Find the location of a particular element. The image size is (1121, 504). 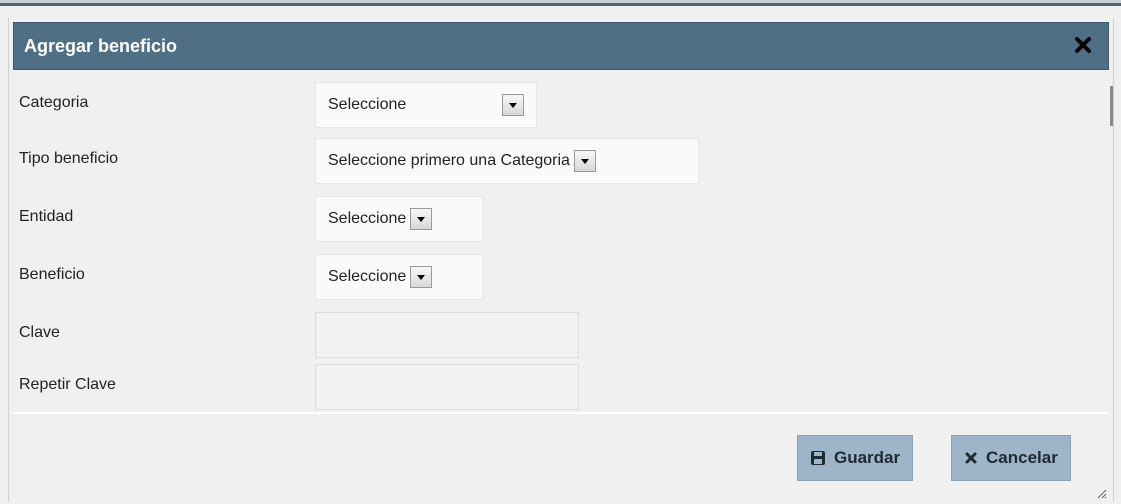

backdrop-top-edge is located at coordinates (560, 4).